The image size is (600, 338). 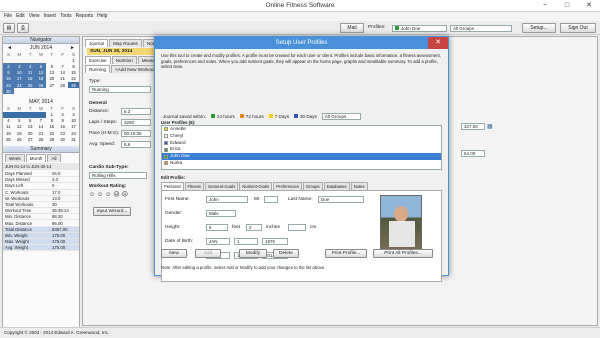 I want to click on summary-value: 175.00, so click(x=64, y=248).